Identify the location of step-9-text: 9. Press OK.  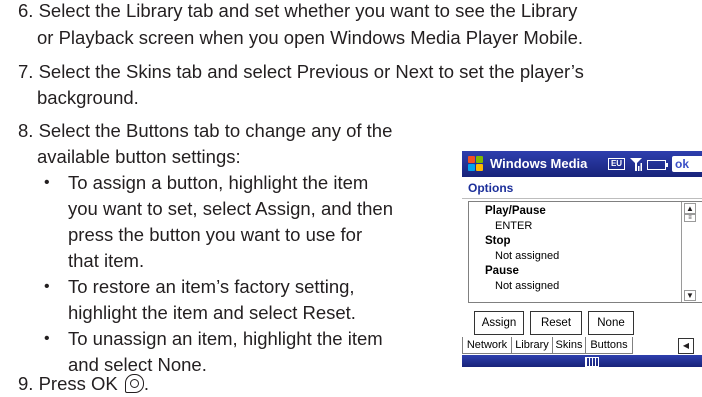
(68, 383).